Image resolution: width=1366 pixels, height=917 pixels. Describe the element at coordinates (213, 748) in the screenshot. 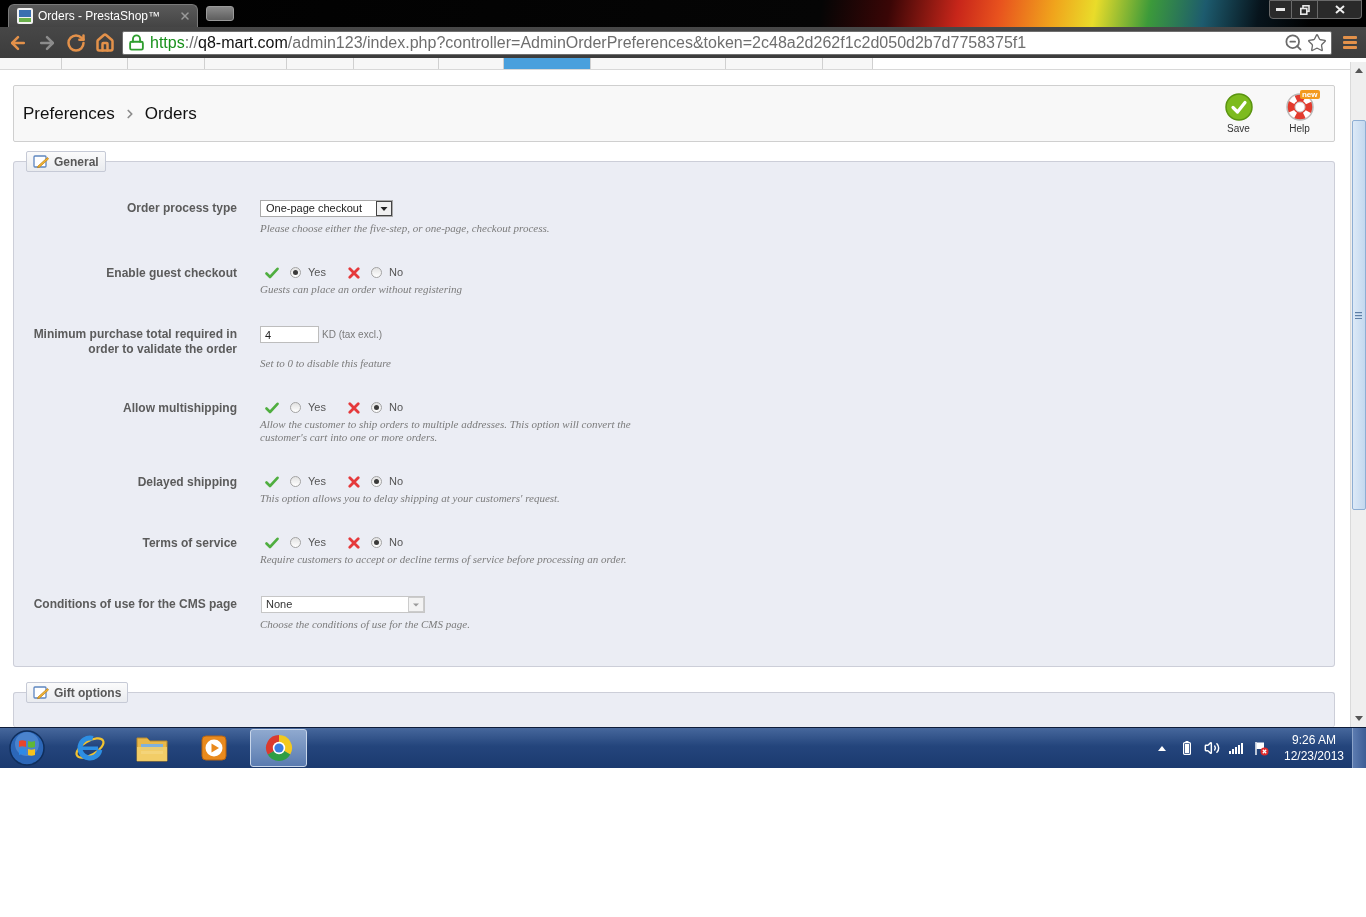

I see `play-icon` at that location.